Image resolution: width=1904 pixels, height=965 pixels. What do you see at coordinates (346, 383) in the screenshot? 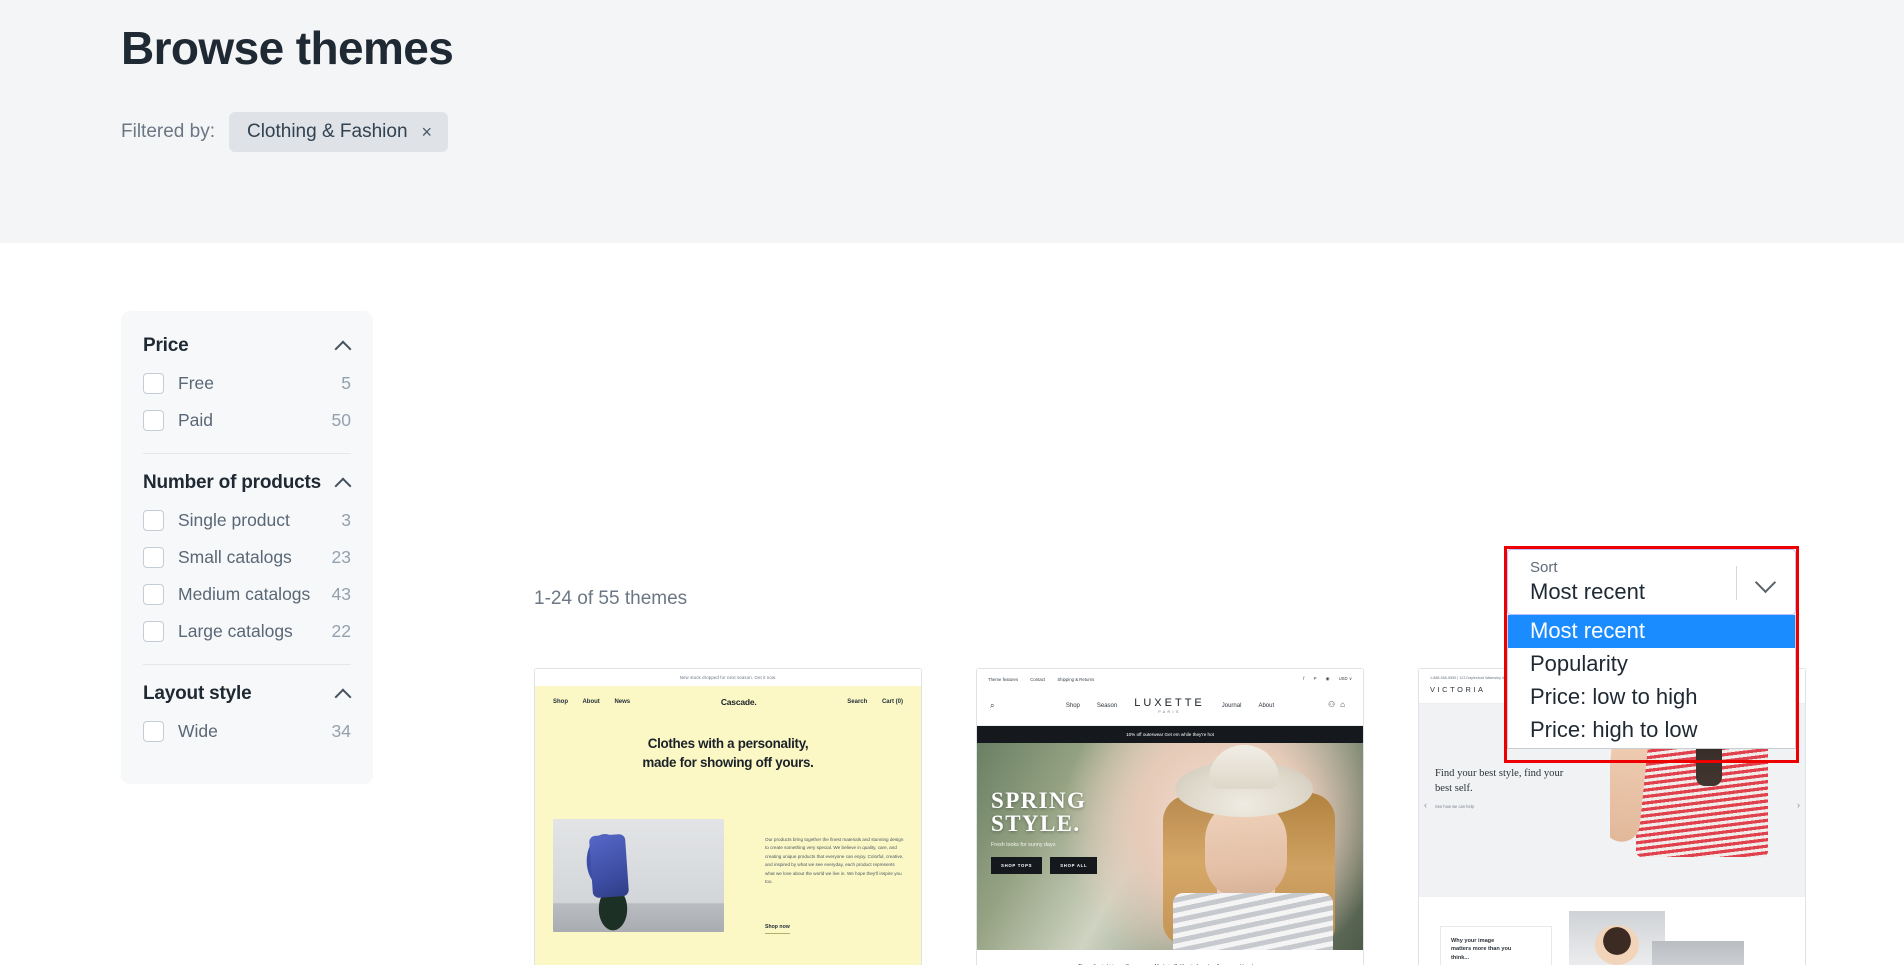
I see `facet-option-count: 5` at bounding box center [346, 383].